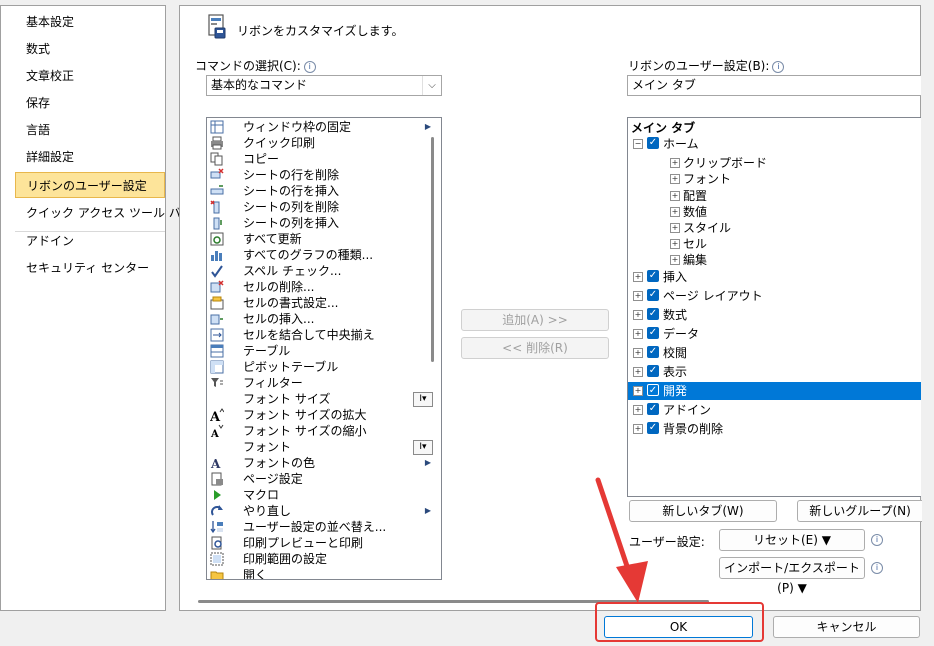 The height and width of the screenshot is (646, 934). I want to click on command-item: セルを結合して中央揃え, so click(323, 335).